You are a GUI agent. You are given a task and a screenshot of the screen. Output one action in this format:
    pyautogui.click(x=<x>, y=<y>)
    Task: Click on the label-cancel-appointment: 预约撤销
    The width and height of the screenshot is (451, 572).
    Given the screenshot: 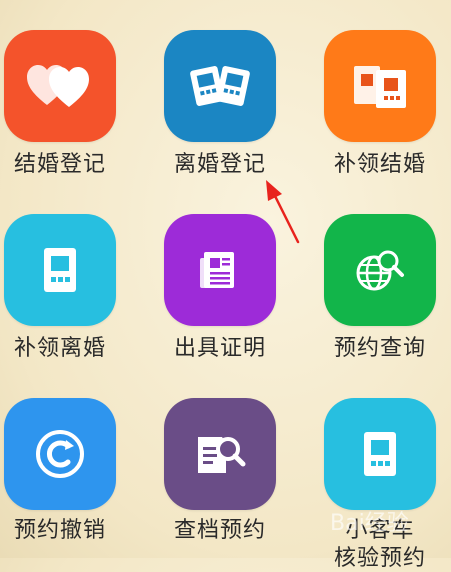 What is the action you would take?
    pyautogui.click(x=59, y=530)
    